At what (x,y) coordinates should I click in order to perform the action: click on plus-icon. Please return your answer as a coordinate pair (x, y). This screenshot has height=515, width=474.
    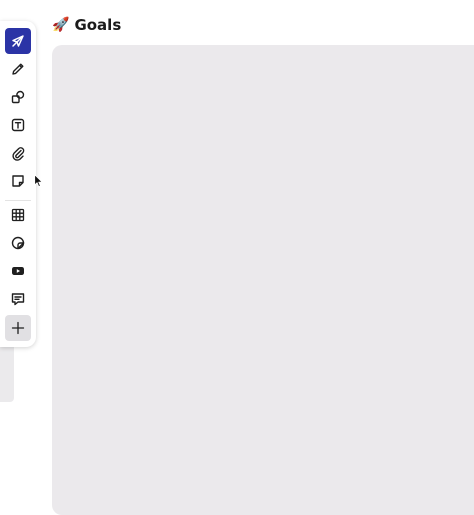
    Looking at the image, I should click on (18, 328).